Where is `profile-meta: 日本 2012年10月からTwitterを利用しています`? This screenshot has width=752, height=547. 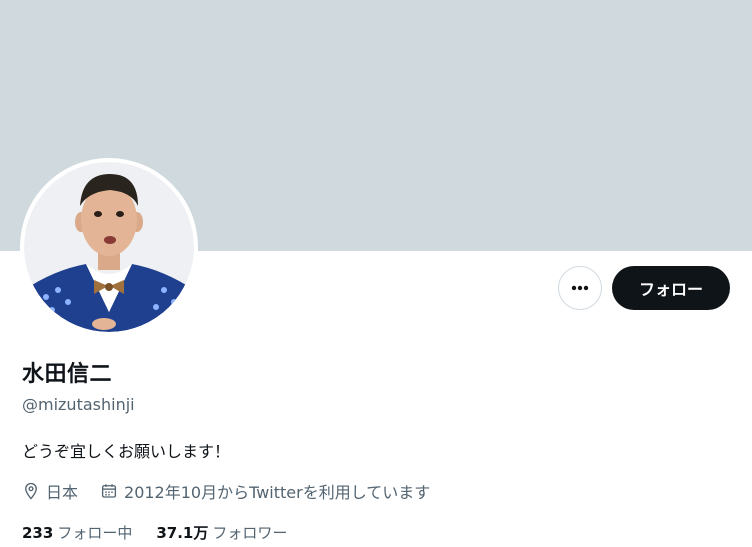 profile-meta: 日本 2012年10月からTwitterを利用しています is located at coordinates (237, 491).